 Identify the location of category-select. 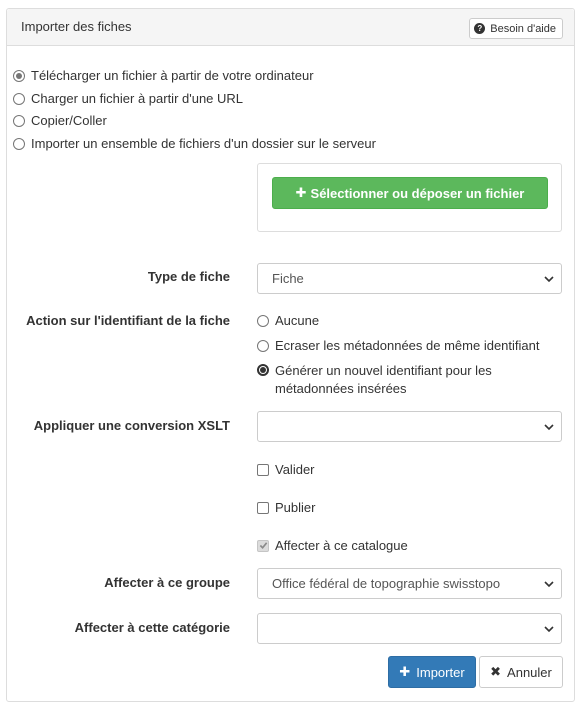
(409, 628).